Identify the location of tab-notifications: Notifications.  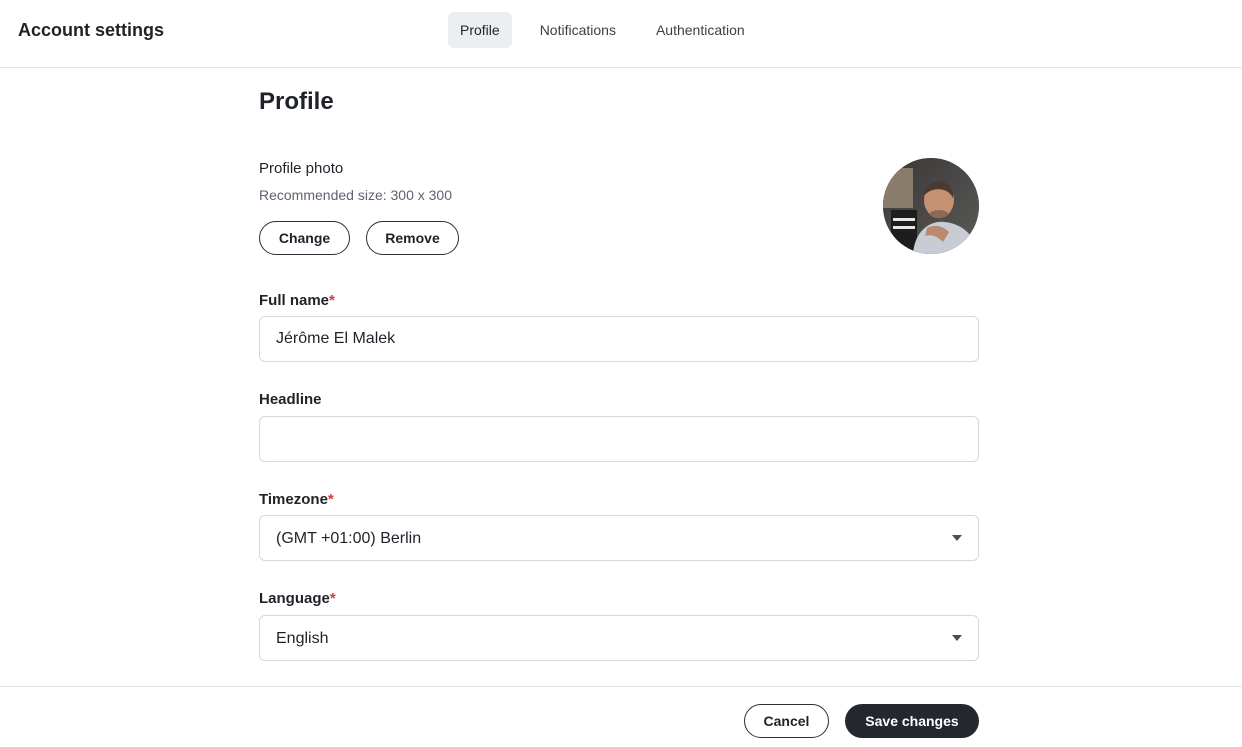
(578, 30).